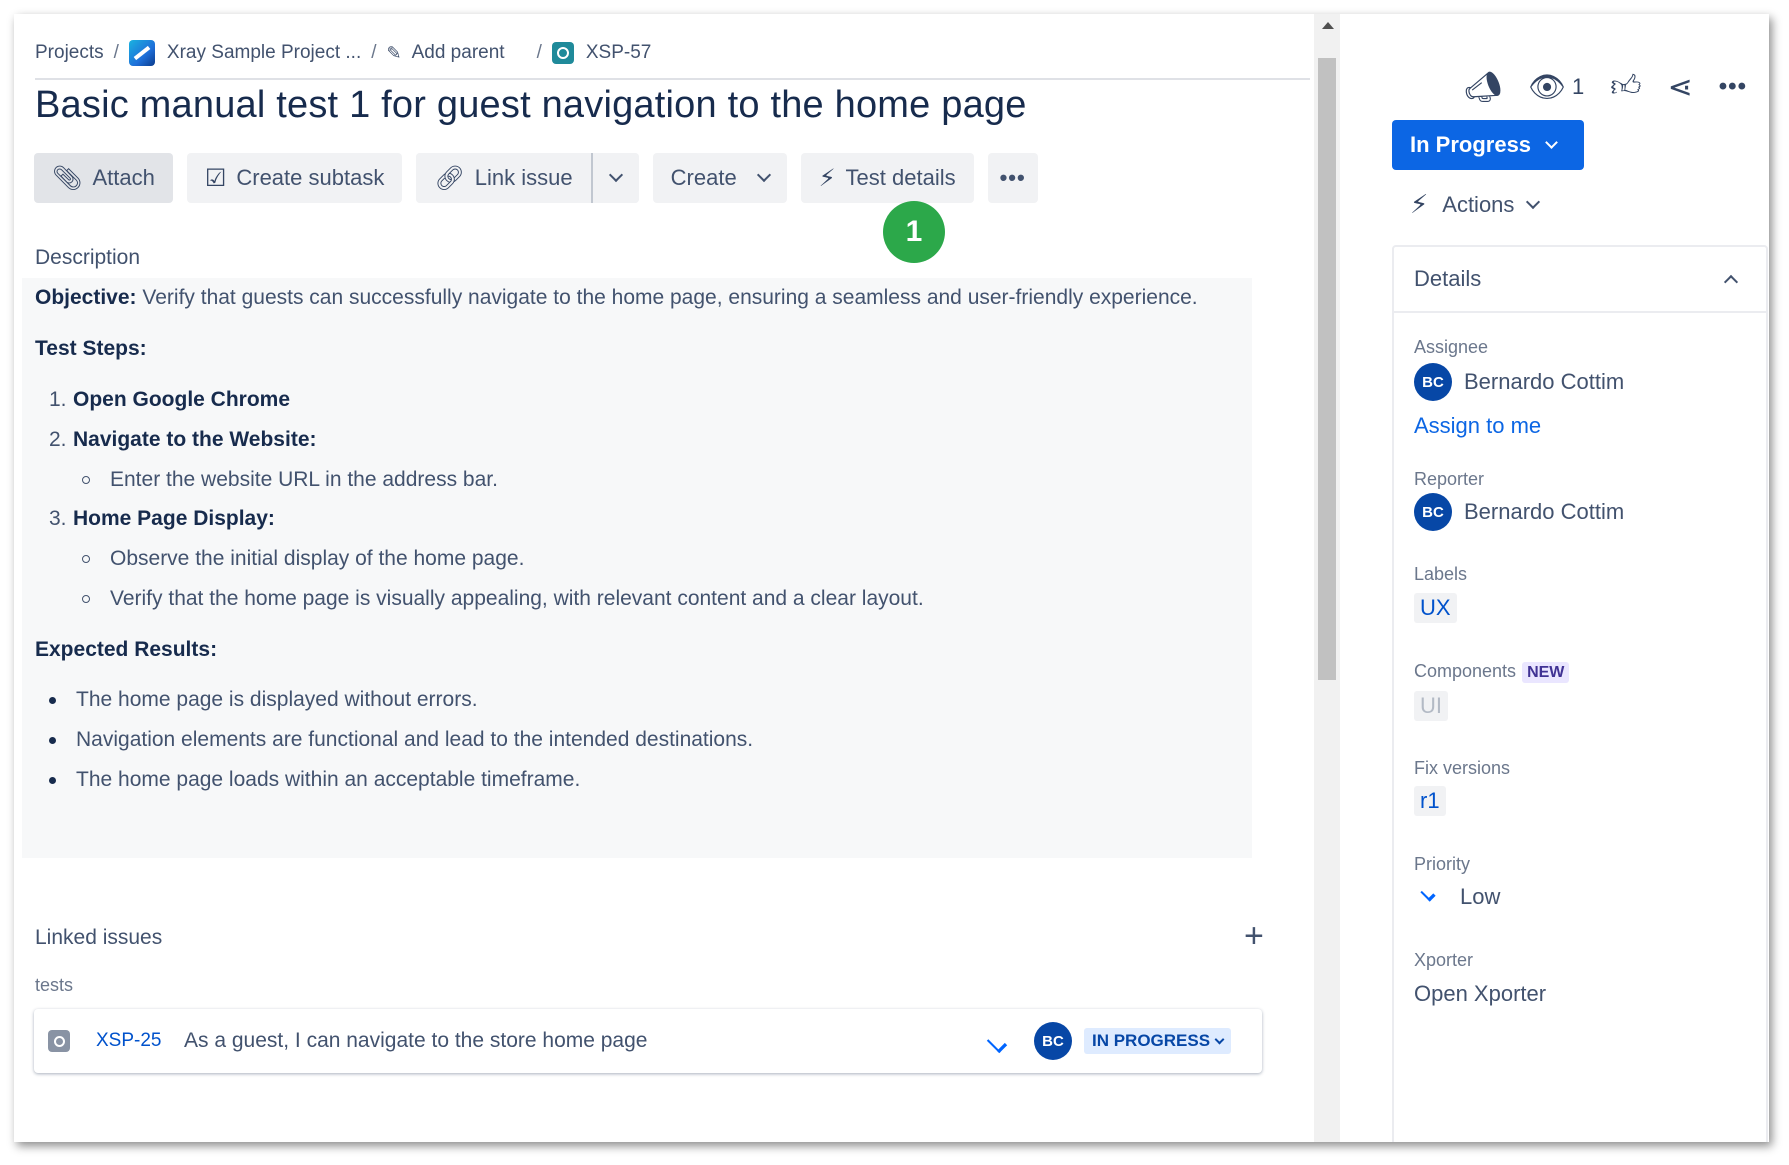 This screenshot has height=1165, width=1789. I want to click on header-divider, so click(672, 79).